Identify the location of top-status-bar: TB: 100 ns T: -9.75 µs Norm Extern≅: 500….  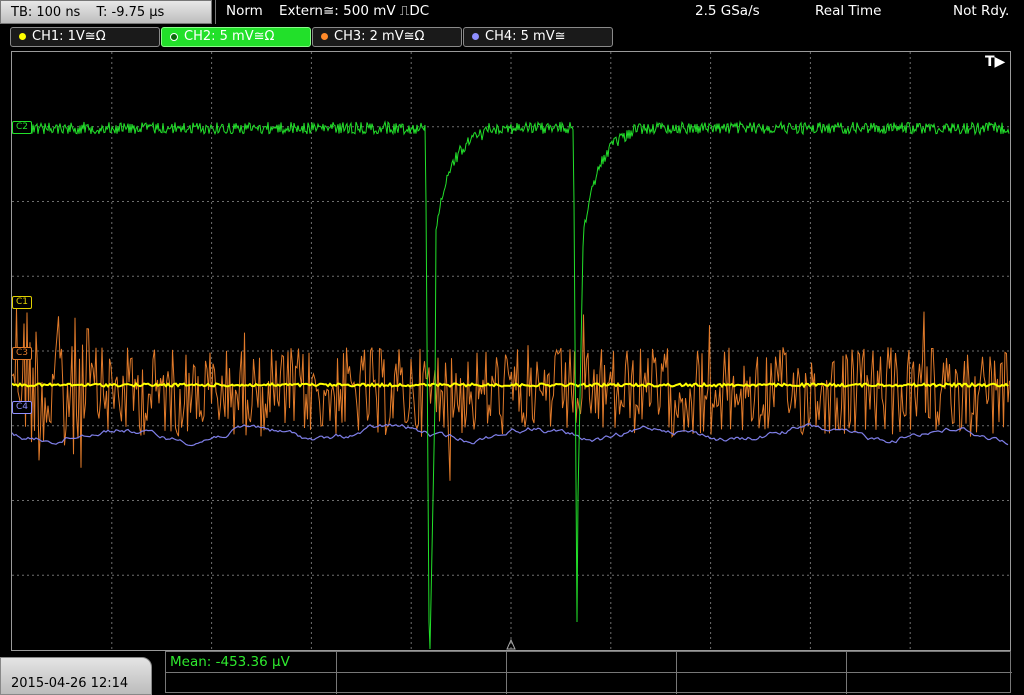
(512, 12).